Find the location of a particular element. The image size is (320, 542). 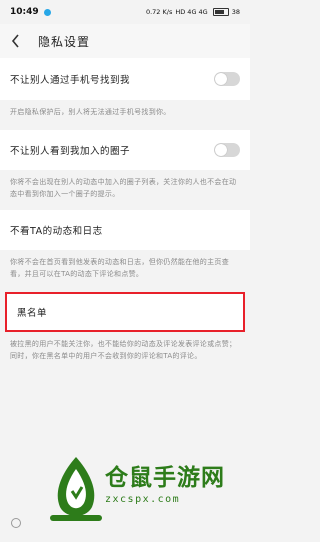

back-button is located at coordinates (15, 41).